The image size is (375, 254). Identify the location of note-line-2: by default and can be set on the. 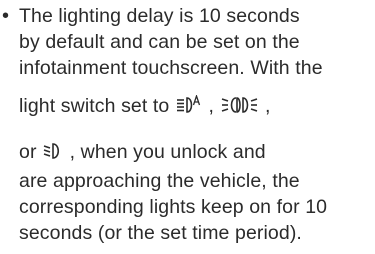
(159, 42).